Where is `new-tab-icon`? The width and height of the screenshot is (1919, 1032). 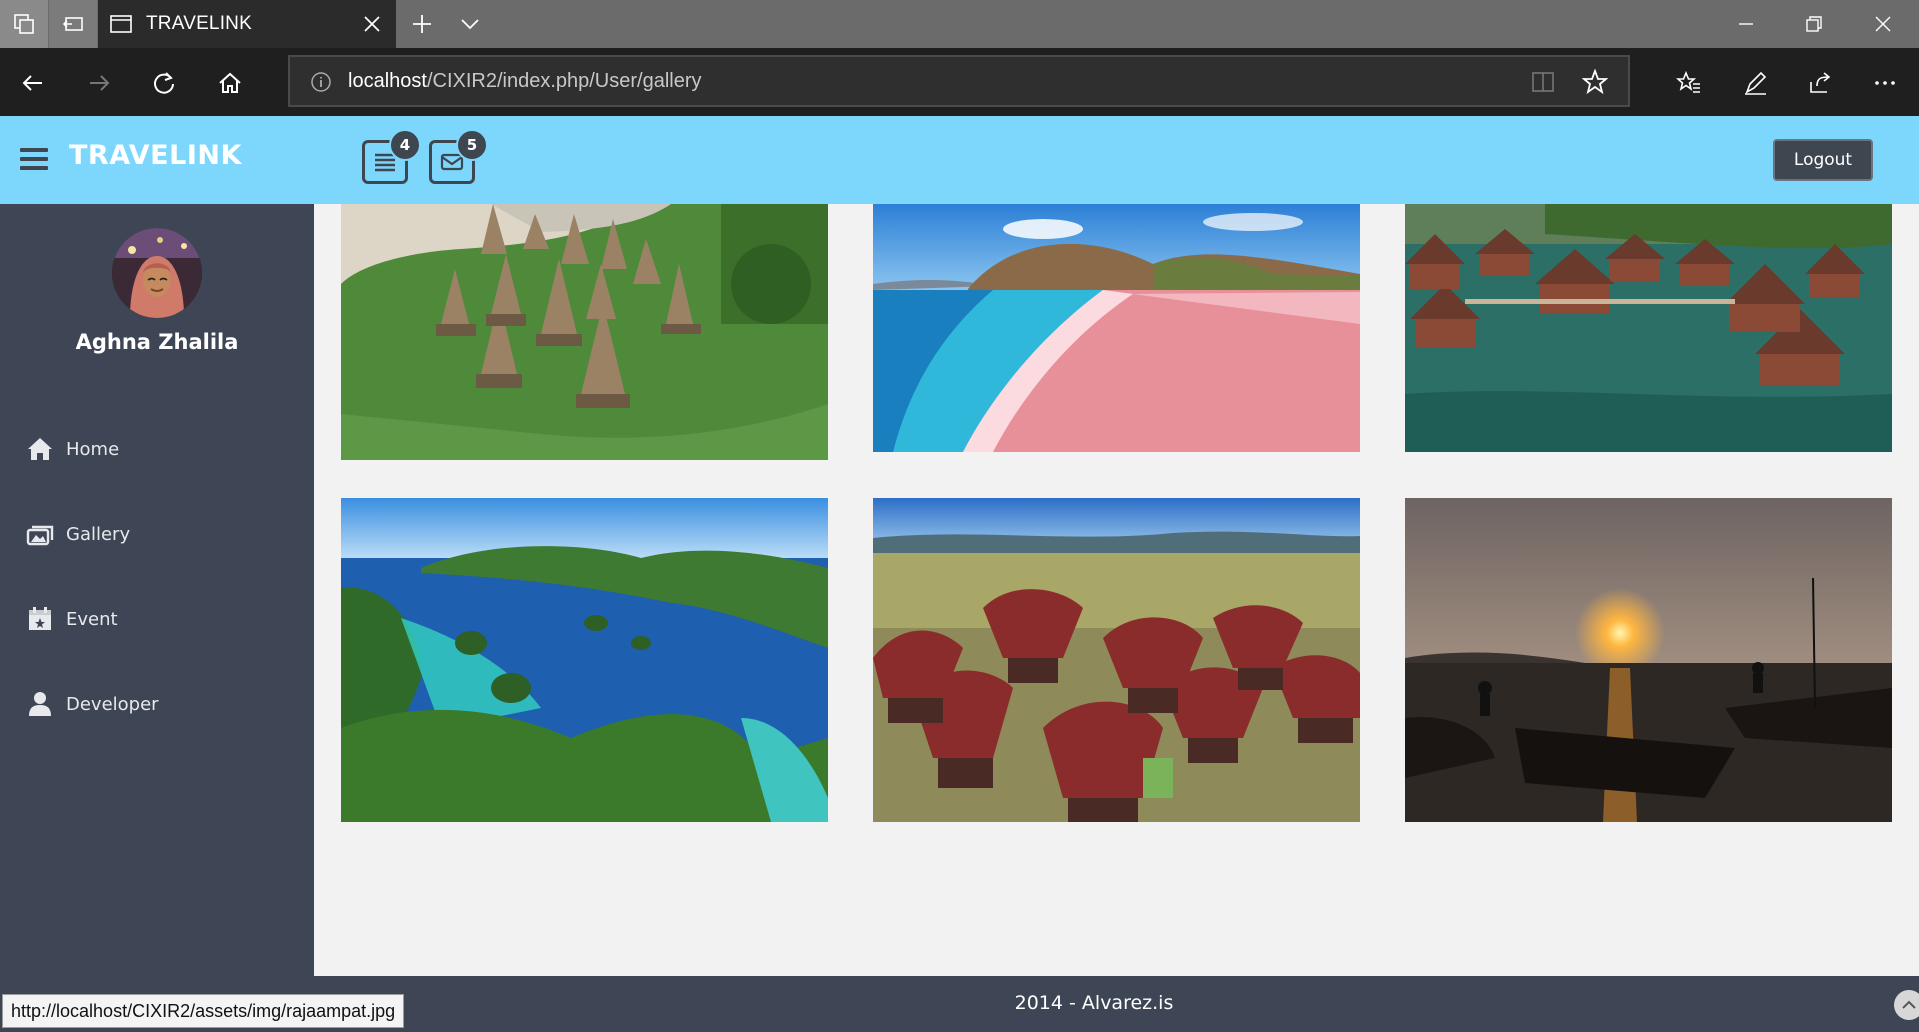
new-tab-icon is located at coordinates (422, 24).